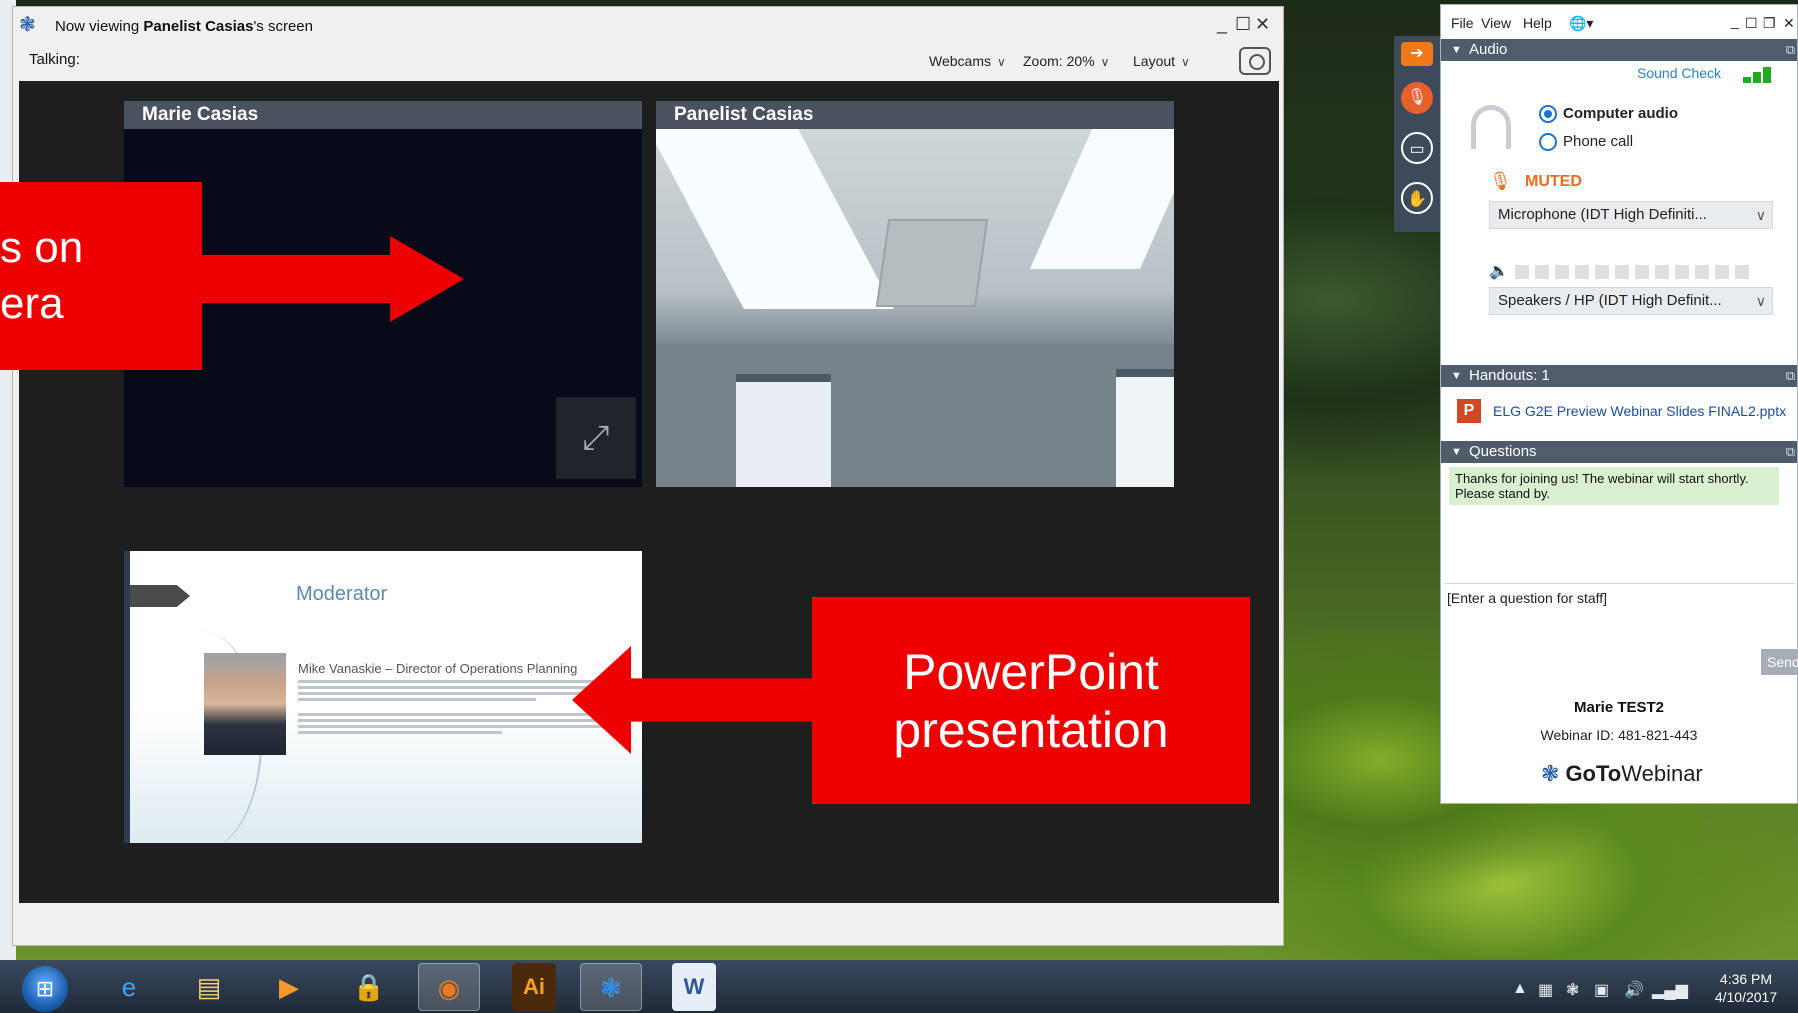  What do you see at coordinates (383, 115) in the screenshot?
I see `webcam-tile-title: Marie Casias` at bounding box center [383, 115].